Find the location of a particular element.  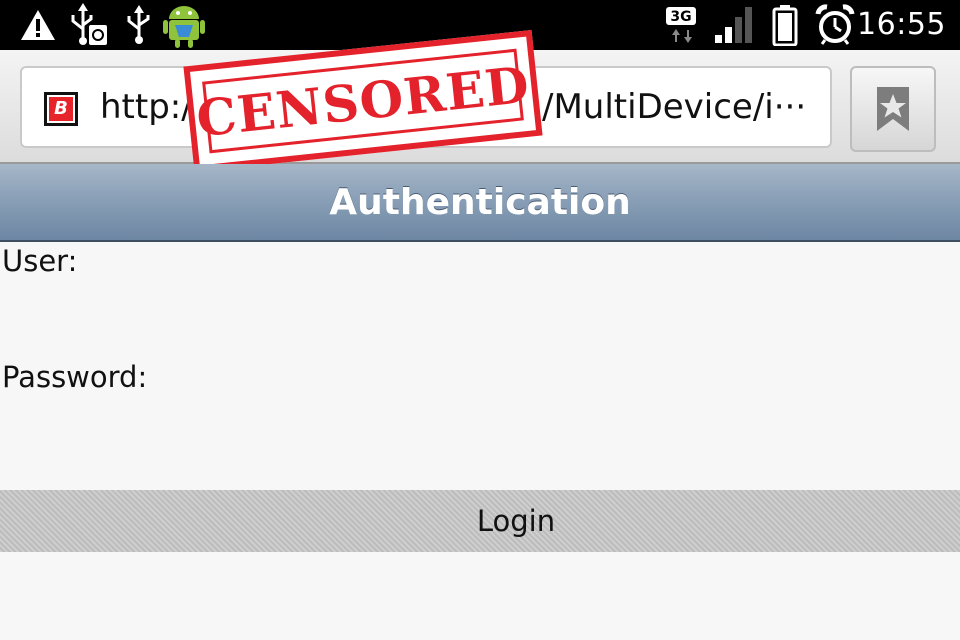

bookmark-star-icon is located at coordinates (893, 109).